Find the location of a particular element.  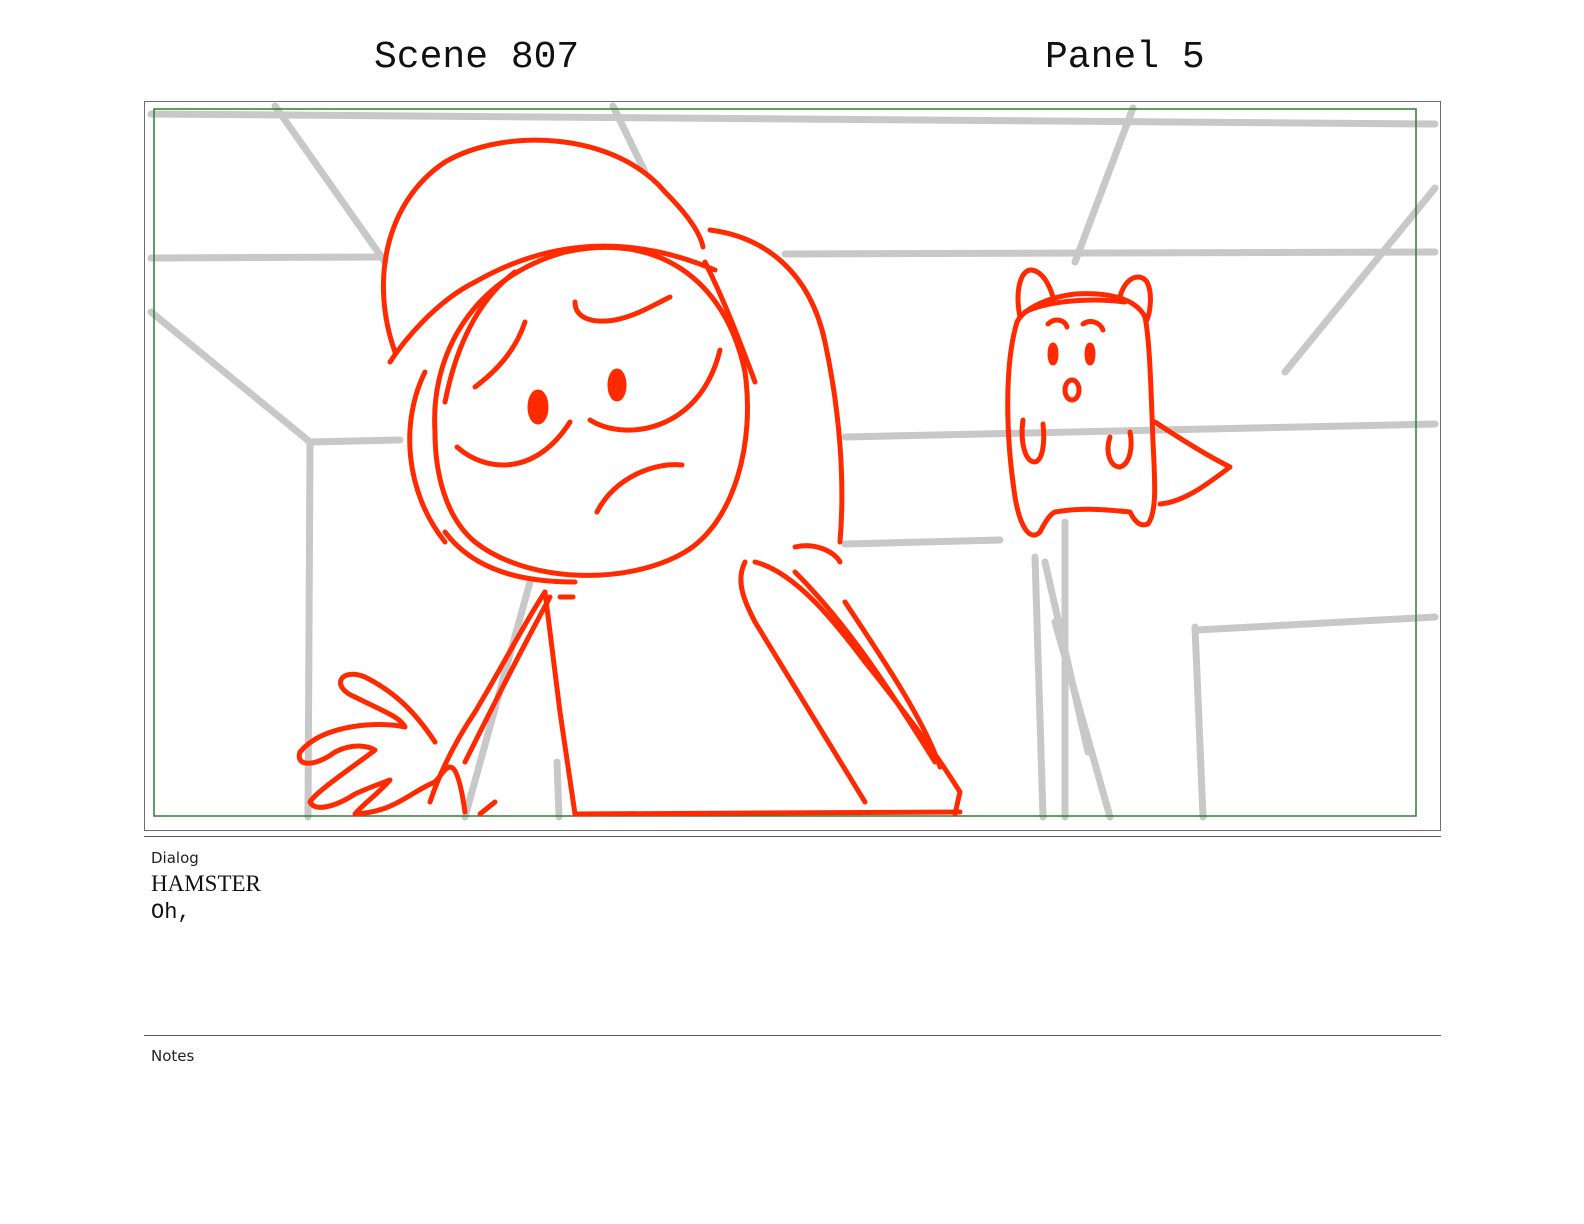

panel-number: Panel 5 is located at coordinates (1125, 57).